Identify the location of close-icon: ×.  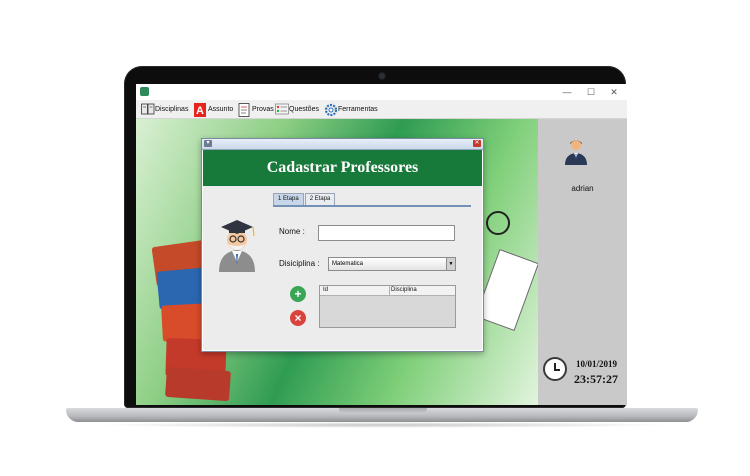
(298, 318).